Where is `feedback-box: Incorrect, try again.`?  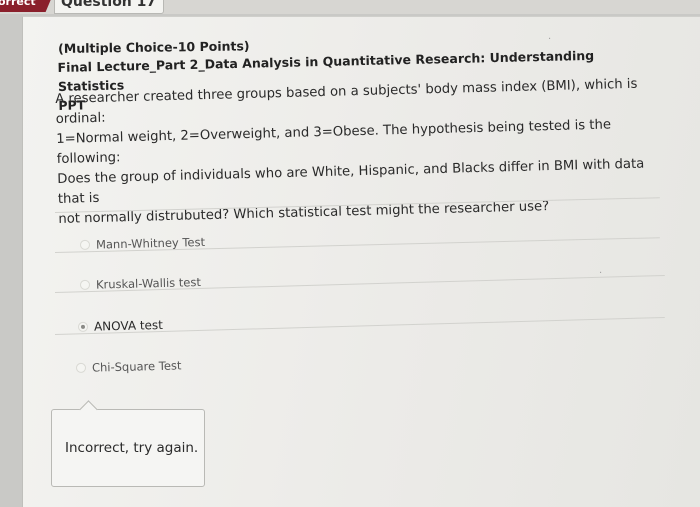 feedback-box: Incorrect, try again. is located at coordinates (128, 443).